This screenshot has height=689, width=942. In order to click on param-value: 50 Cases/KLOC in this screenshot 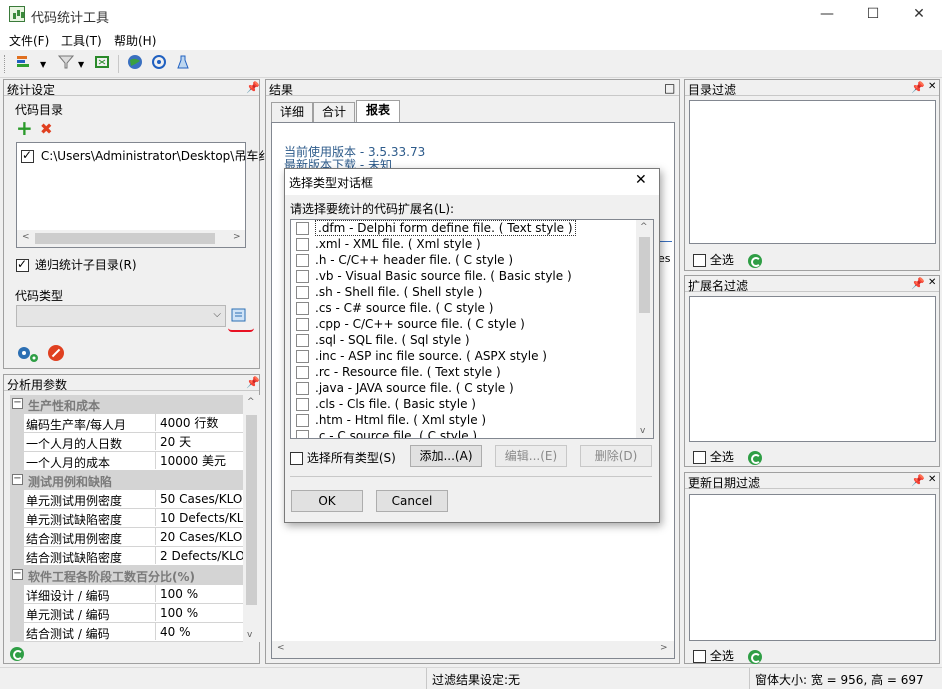, I will do `click(199, 498)`.